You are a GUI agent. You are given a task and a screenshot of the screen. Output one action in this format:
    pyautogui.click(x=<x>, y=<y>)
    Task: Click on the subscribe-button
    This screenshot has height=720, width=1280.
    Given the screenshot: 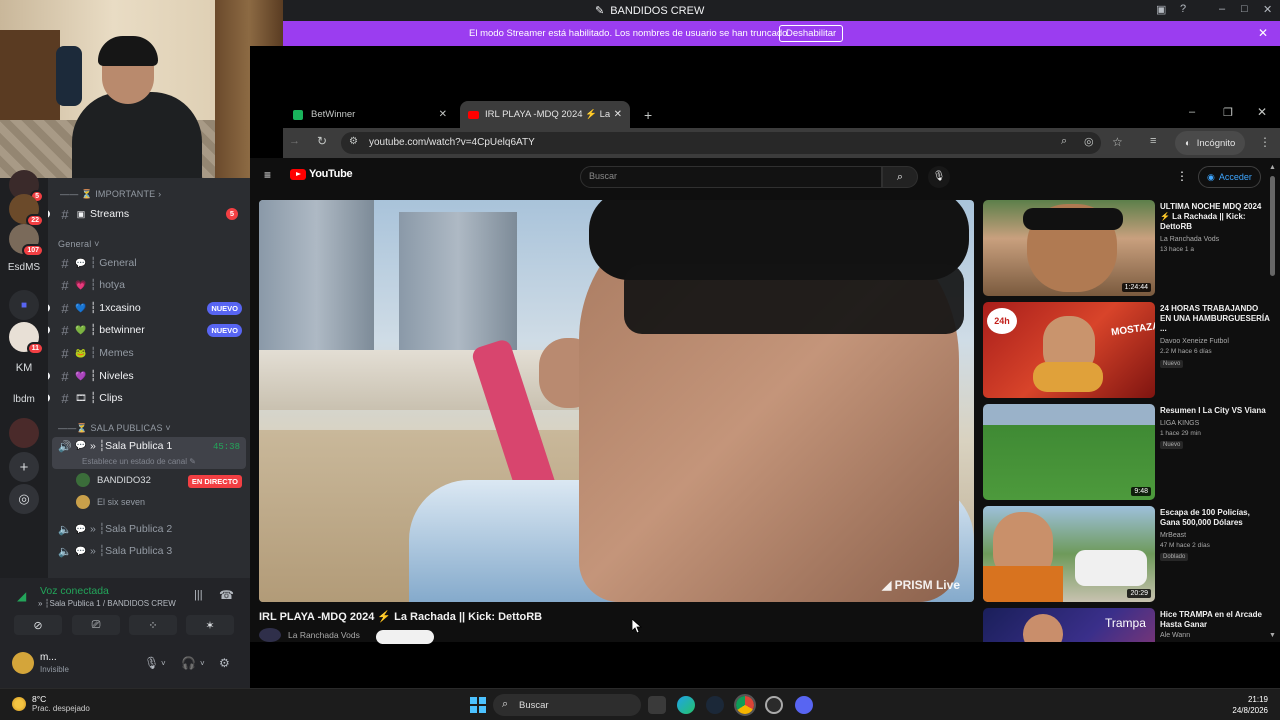 What is the action you would take?
    pyautogui.click(x=405, y=637)
    